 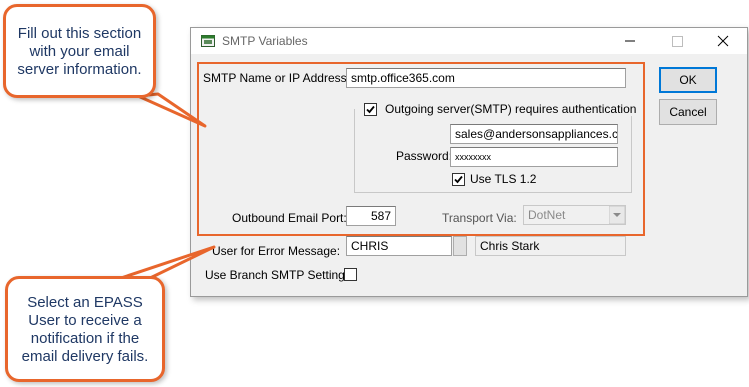 I want to click on callout-line: with your email, so click(x=79, y=51).